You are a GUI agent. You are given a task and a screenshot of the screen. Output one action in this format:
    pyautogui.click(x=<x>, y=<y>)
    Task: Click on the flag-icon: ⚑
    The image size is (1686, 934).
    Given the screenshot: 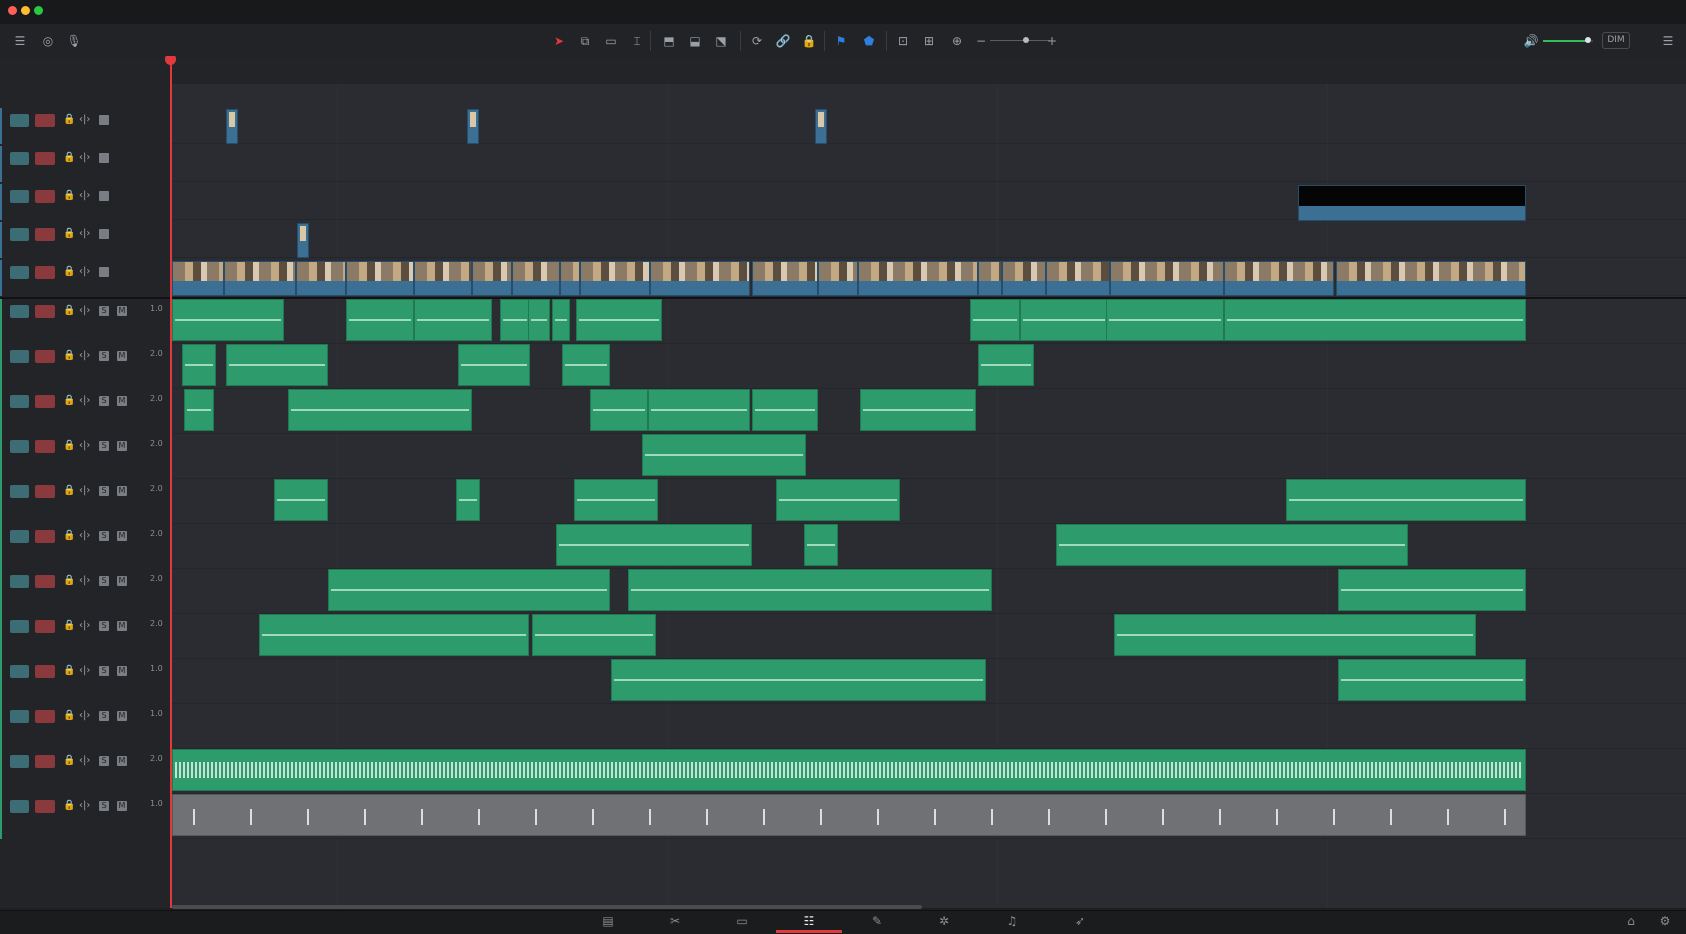 What is the action you would take?
    pyautogui.click(x=841, y=41)
    